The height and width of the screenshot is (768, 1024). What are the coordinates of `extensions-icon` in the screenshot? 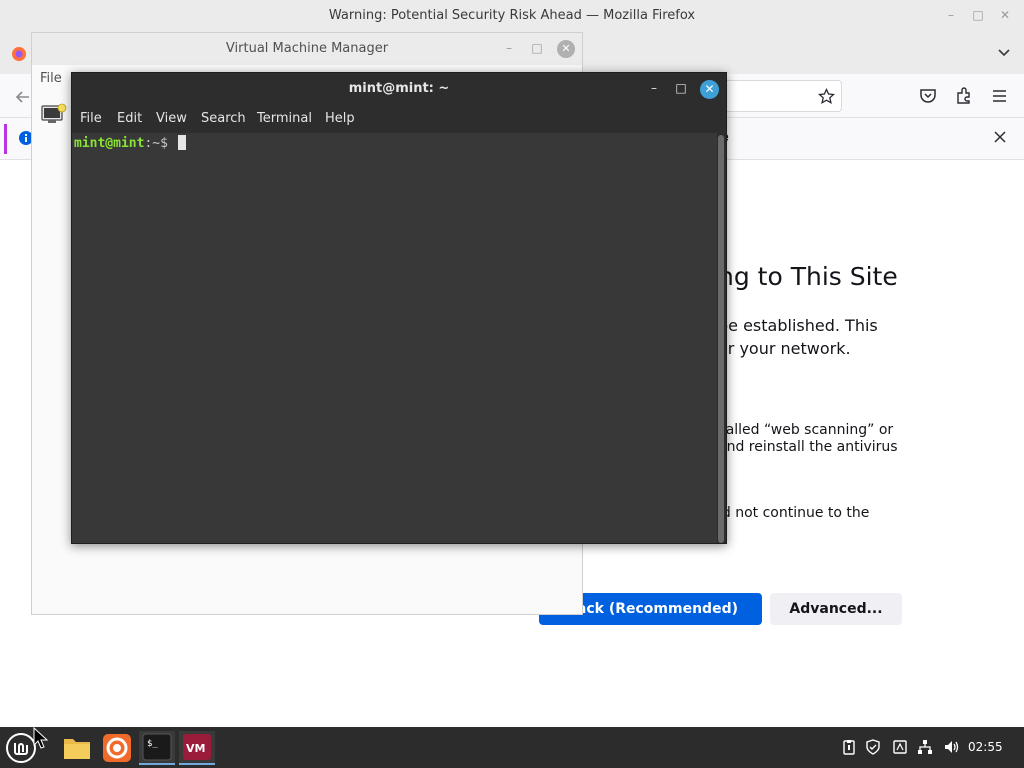 It's located at (964, 96).